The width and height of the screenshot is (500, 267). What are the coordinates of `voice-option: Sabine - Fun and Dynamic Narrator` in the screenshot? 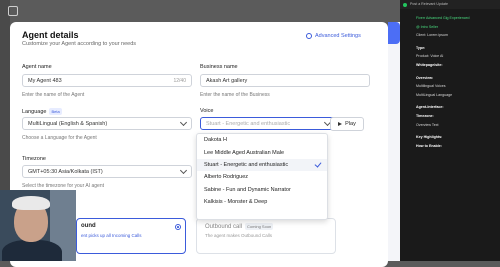 It's located at (262, 190).